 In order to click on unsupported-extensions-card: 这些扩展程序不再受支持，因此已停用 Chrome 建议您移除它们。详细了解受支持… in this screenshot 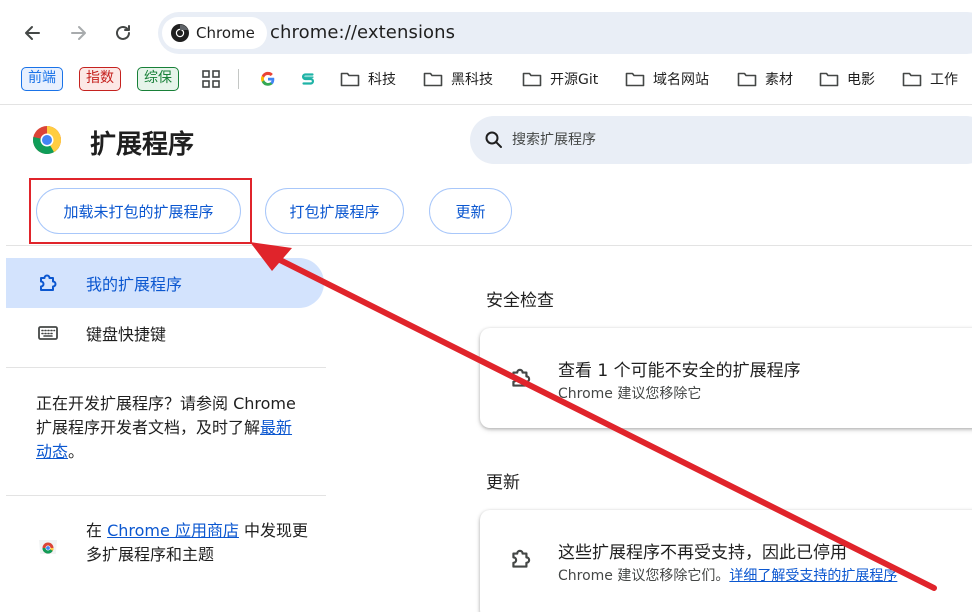, I will do `click(726, 561)`.